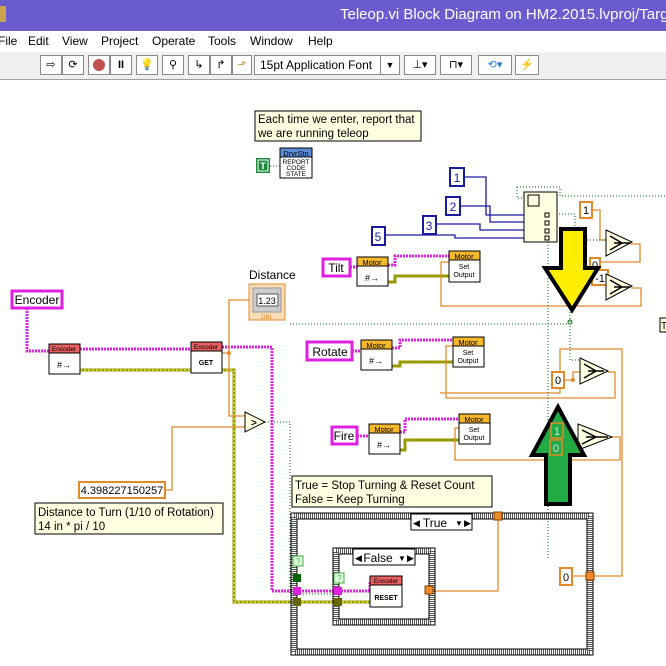 The width and height of the screenshot is (666, 666). What do you see at coordinates (336, 267) in the screenshot?
I see `tilt-refnum-constant: Tilt` at bounding box center [336, 267].